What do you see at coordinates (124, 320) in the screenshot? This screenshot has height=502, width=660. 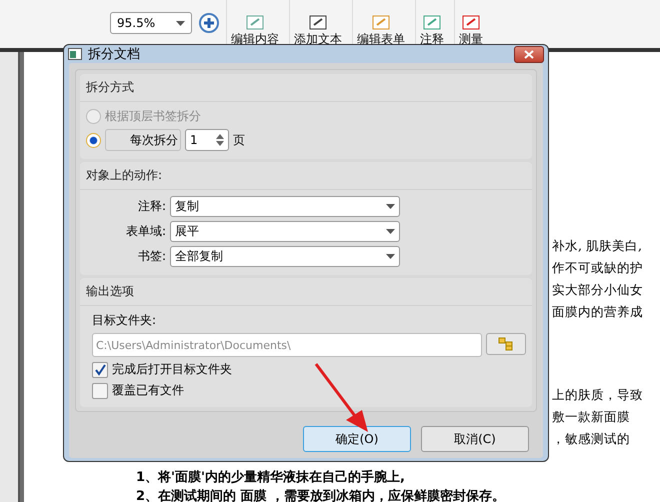 I see `field-label: 目标文件夹:` at bounding box center [124, 320].